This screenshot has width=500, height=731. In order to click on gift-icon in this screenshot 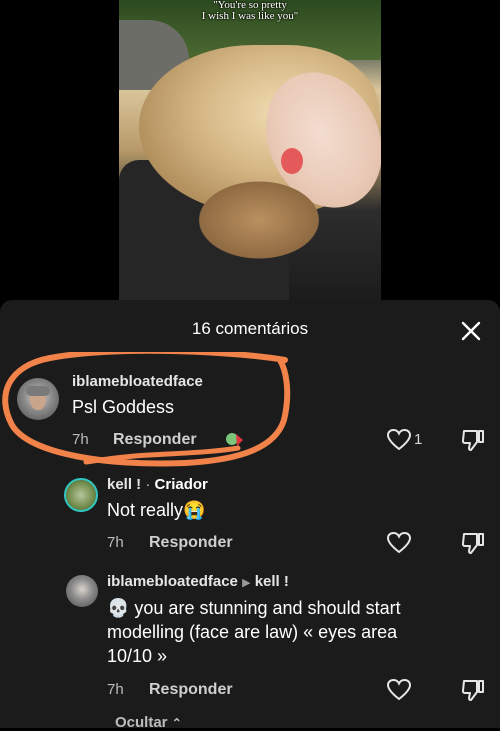, I will do `click(234, 439)`.